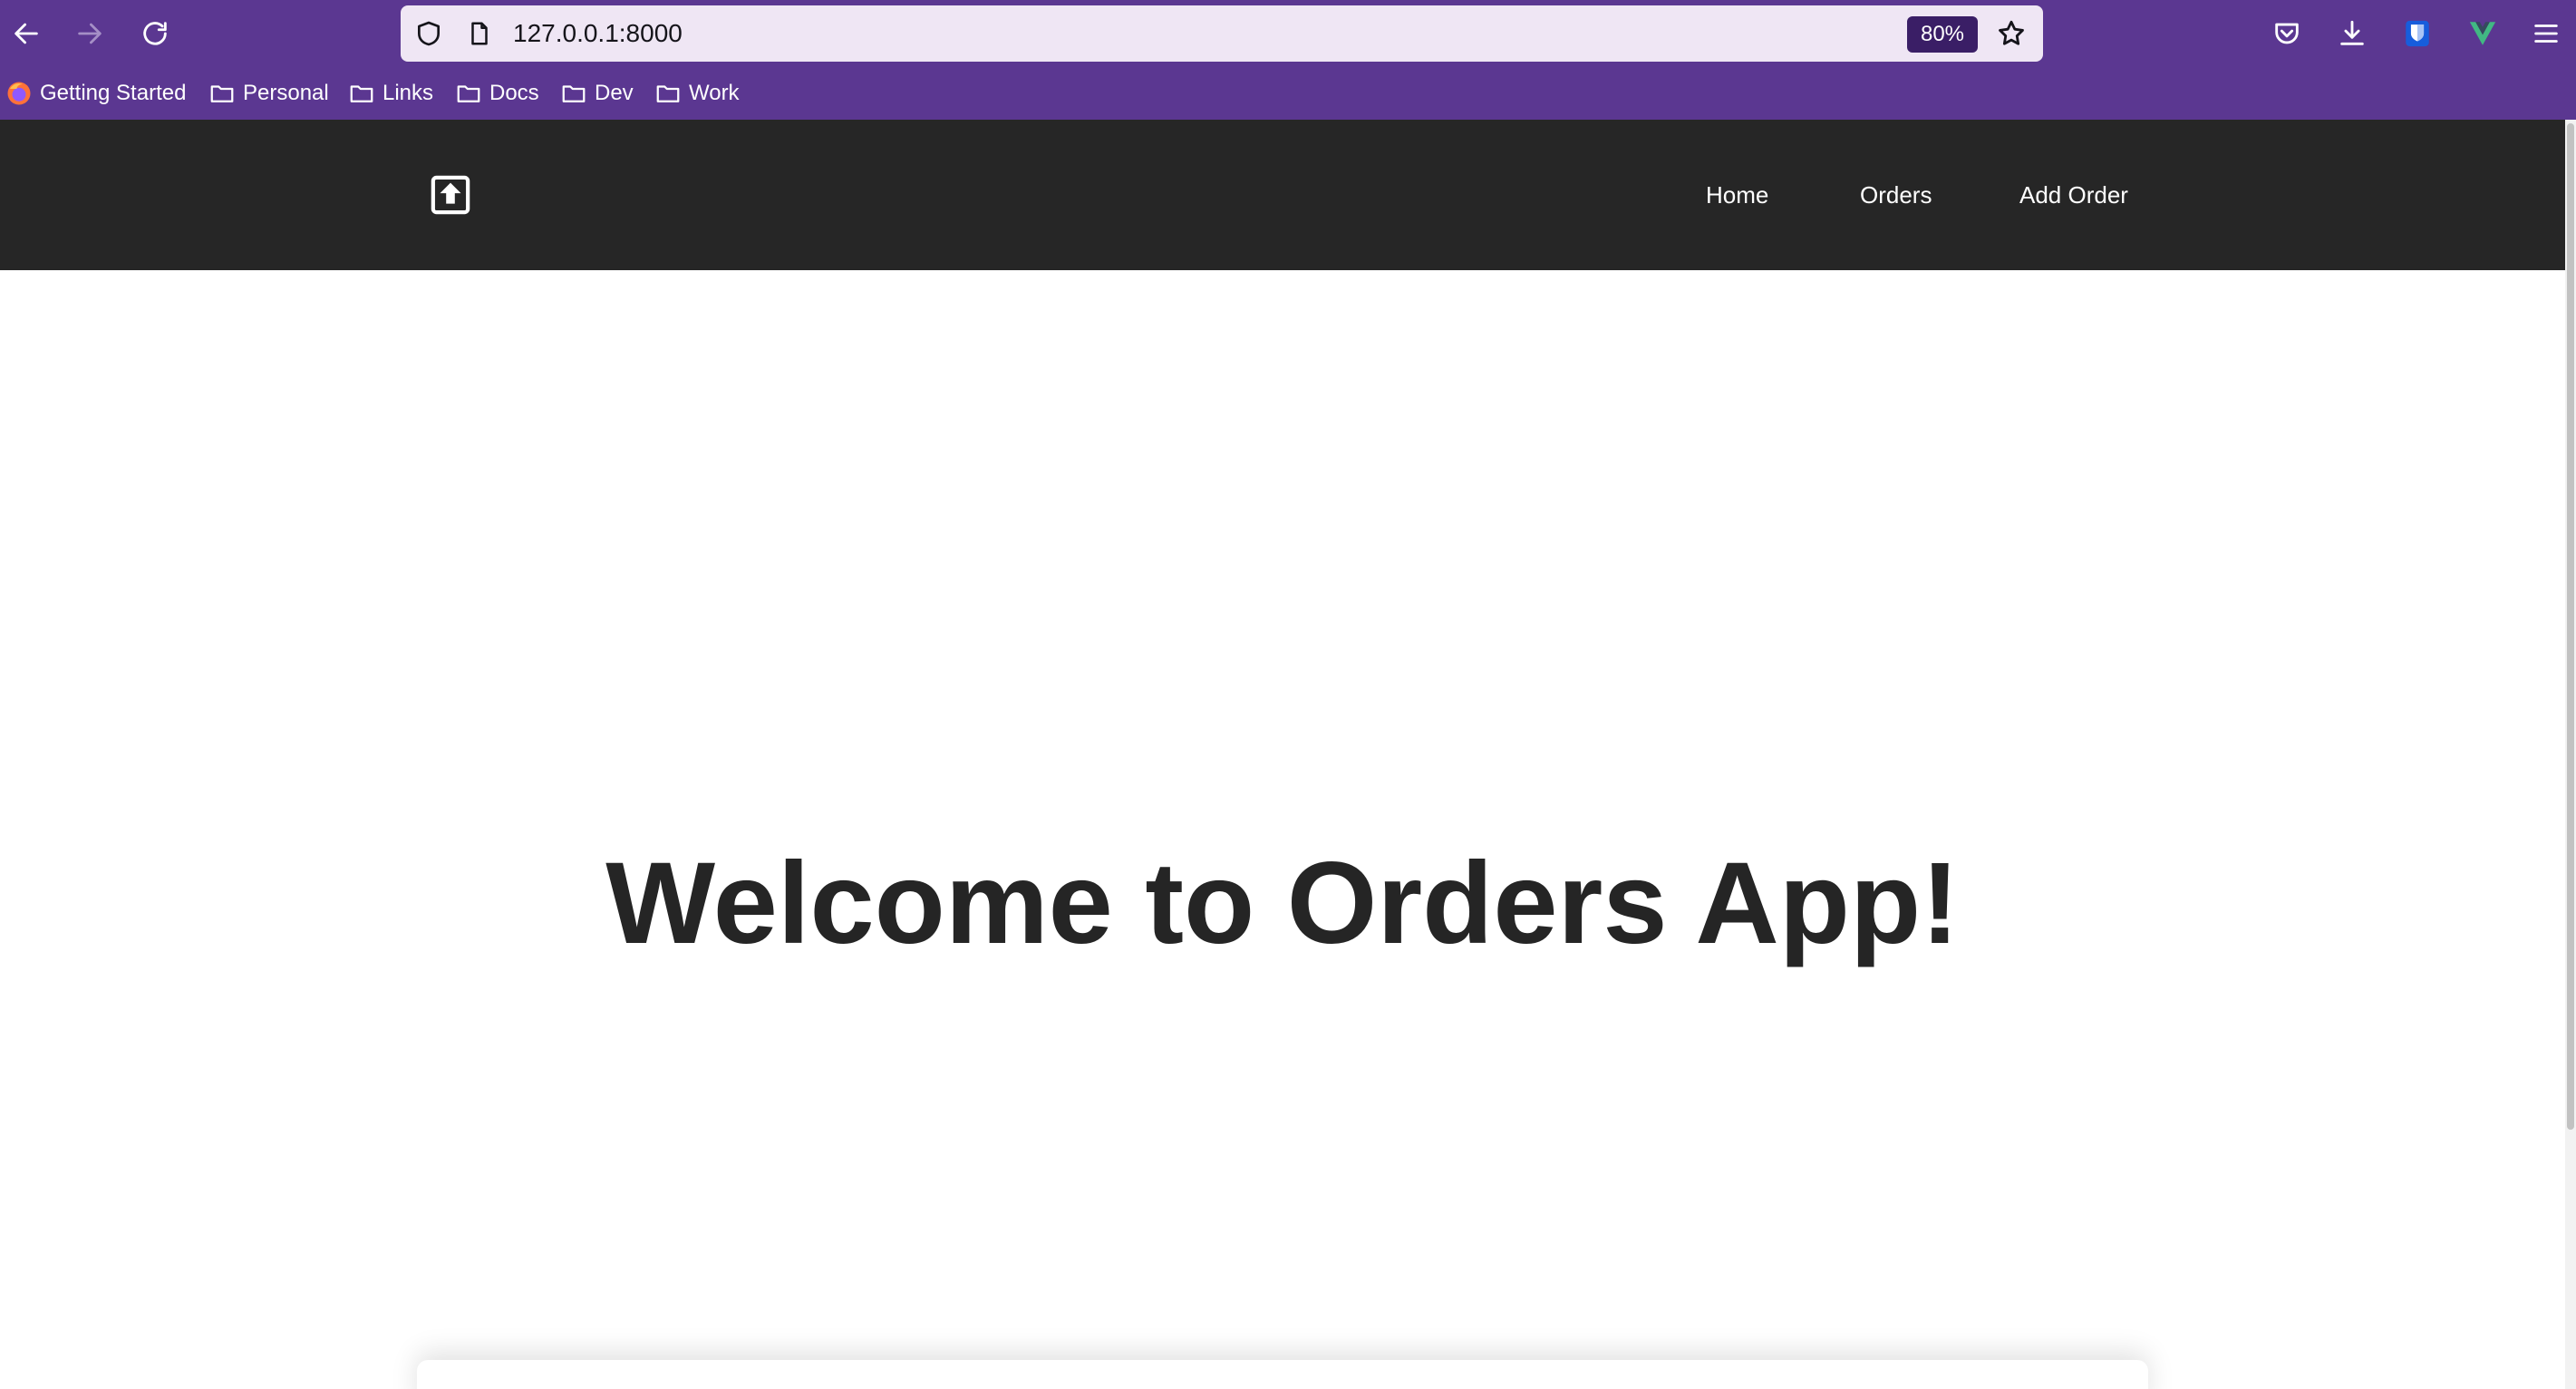 The height and width of the screenshot is (1389, 2576). Describe the element at coordinates (1282, 903) in the screenshot. I see `page-title: Welcome to Orders App!` at that location.